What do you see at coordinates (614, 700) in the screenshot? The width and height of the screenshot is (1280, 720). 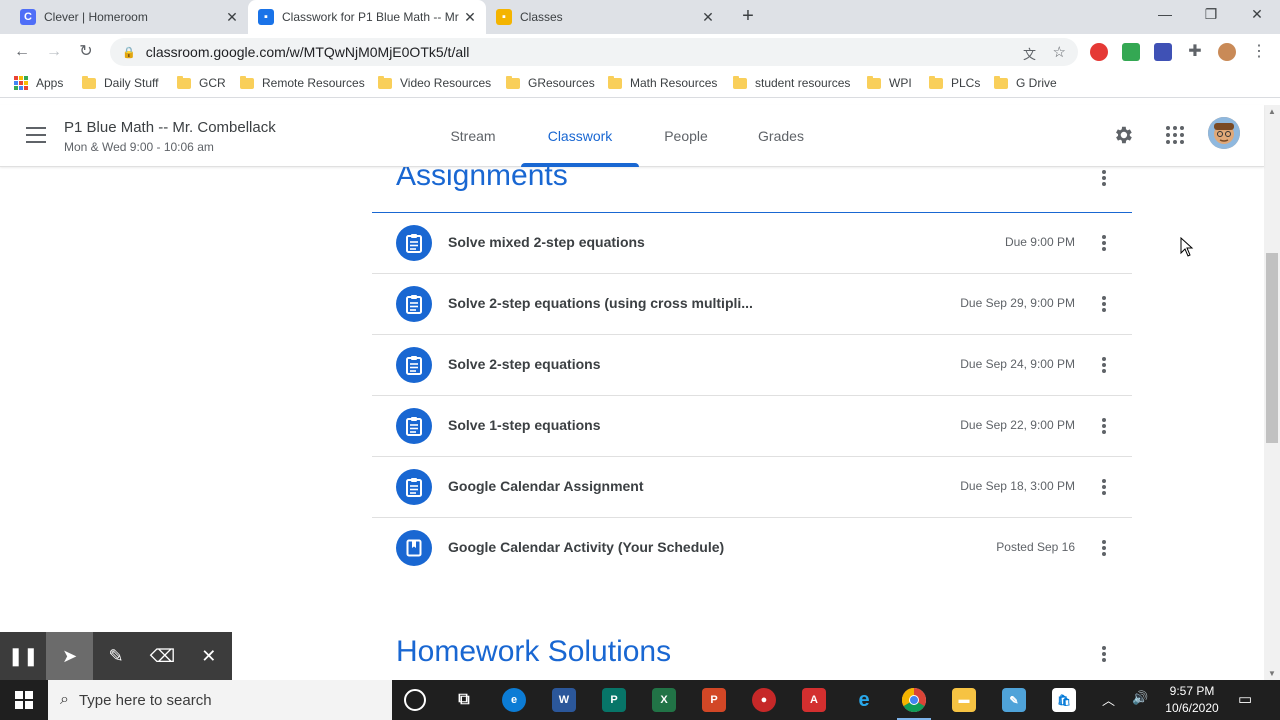 I see `publisher-icon: P` at bounding box center [614, 700].